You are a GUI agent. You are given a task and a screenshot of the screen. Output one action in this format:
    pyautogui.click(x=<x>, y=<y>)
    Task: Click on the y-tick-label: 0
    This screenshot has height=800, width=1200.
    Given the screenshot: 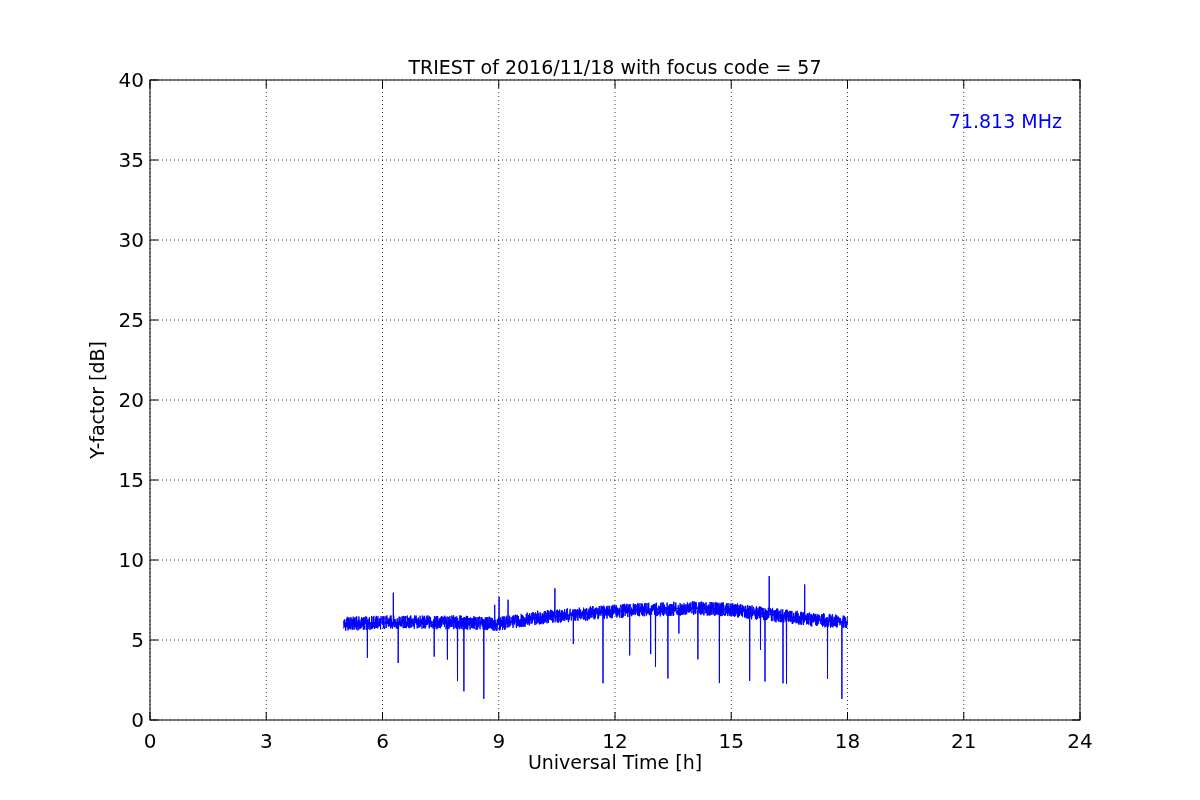 What is the action you would take?
    pyautogui.click(x=137, y=720)
    